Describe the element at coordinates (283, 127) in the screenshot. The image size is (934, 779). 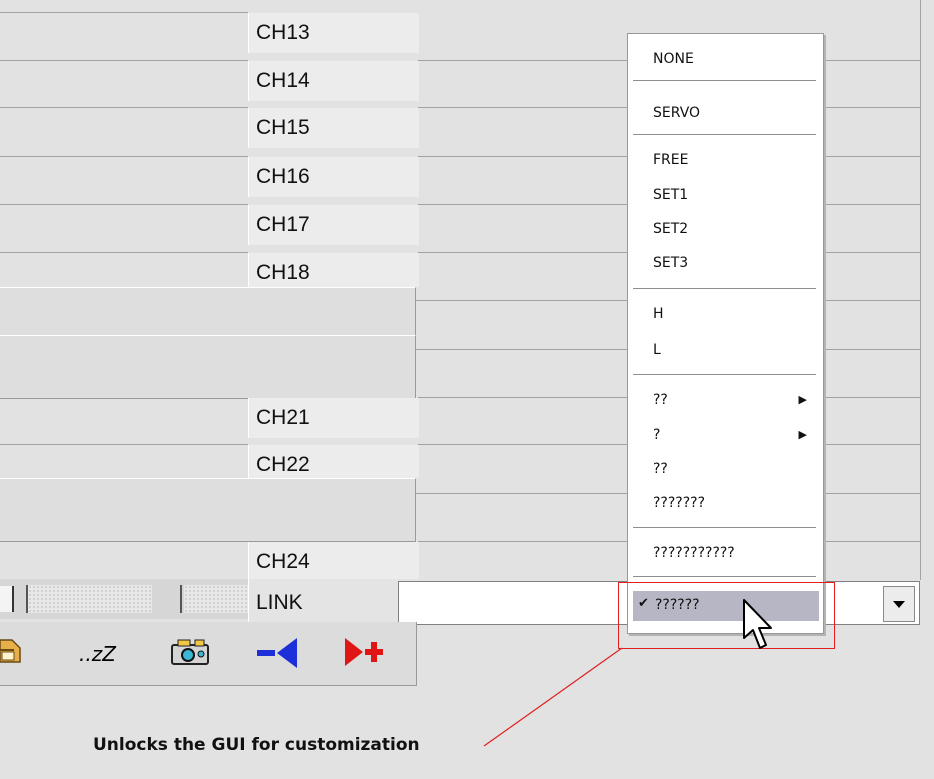
I see `channel-label: CH15` at that location.